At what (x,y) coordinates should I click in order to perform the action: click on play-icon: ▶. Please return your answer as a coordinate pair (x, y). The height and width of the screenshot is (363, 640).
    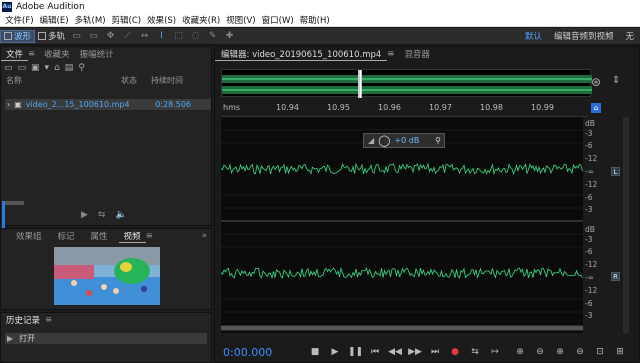
    Looking at the image, I should click on (335, 352).